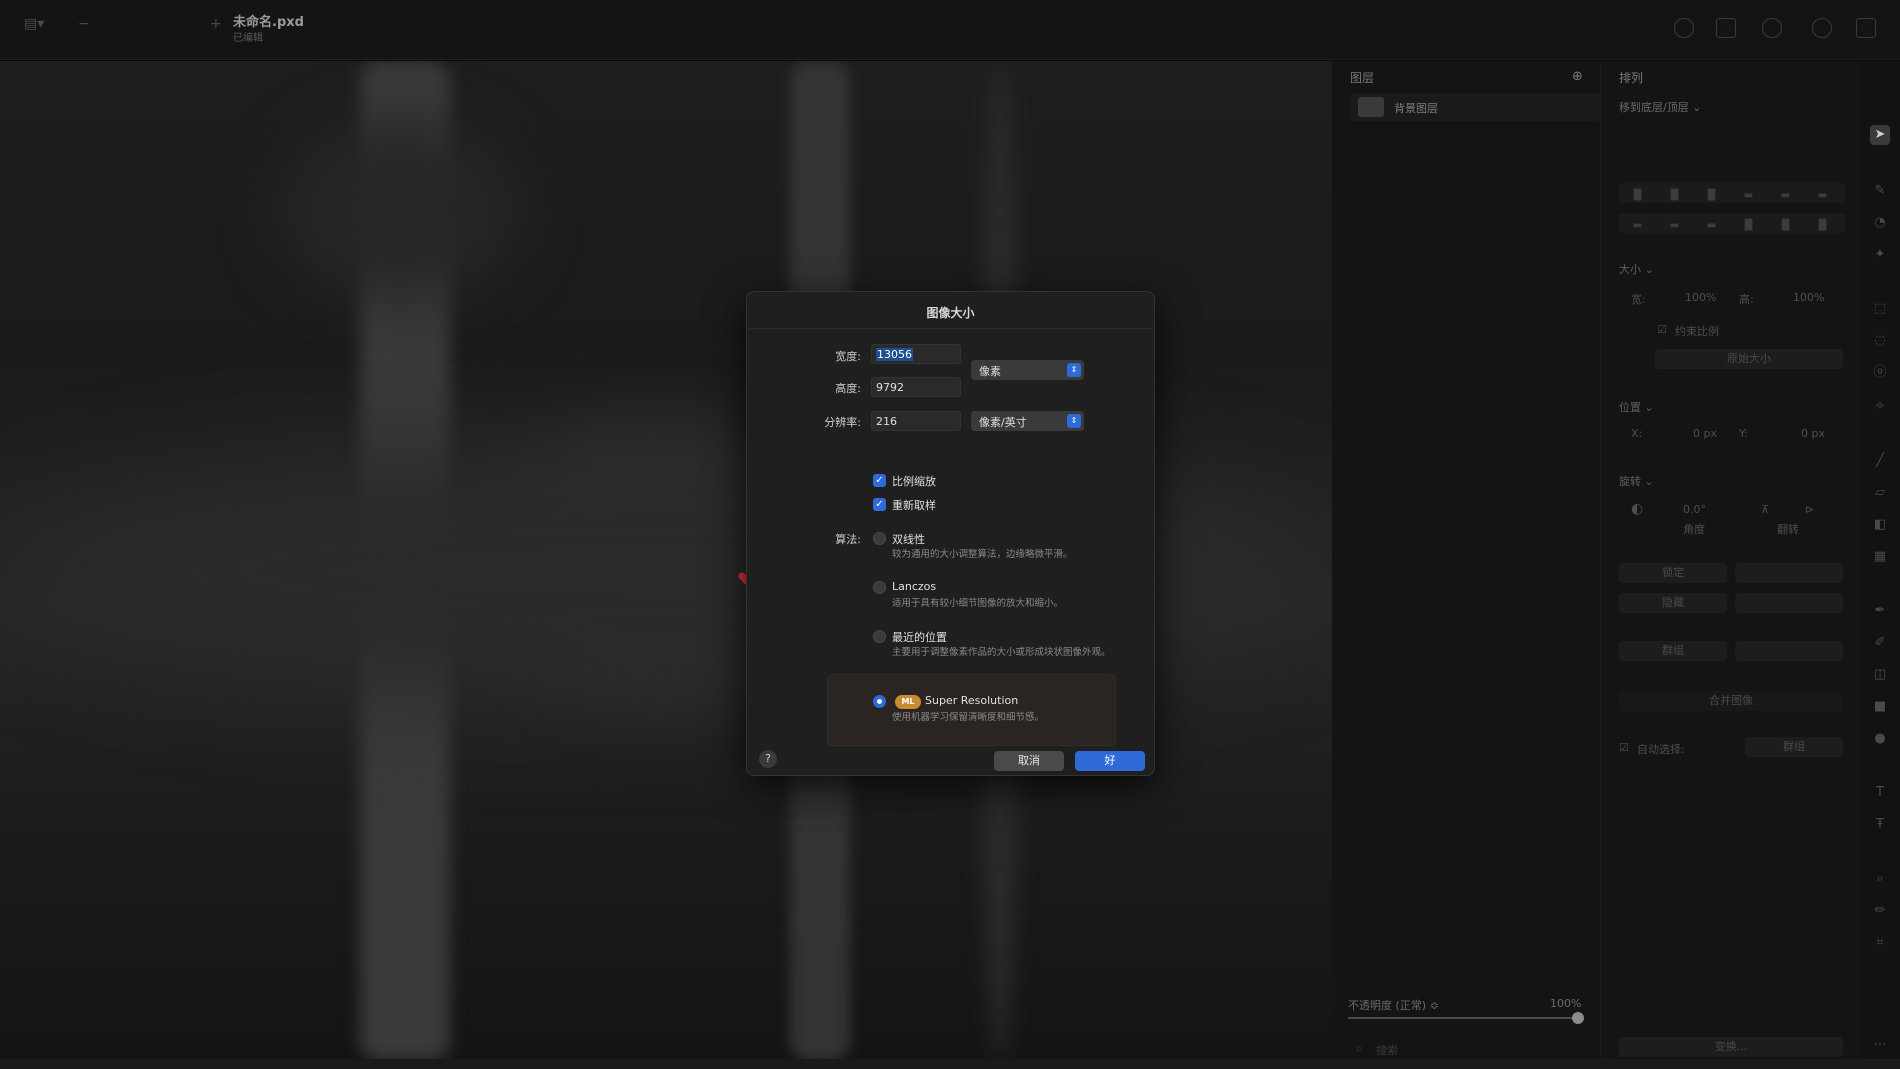 The width and height of the screenshot is (1900, 1069). Describe the element at coordinates (1732, 223) in the screenshot. I see `distribute-buttons: ▬ ▬ ▬ ▐▌ ▐▌ ▐▌` at that location.